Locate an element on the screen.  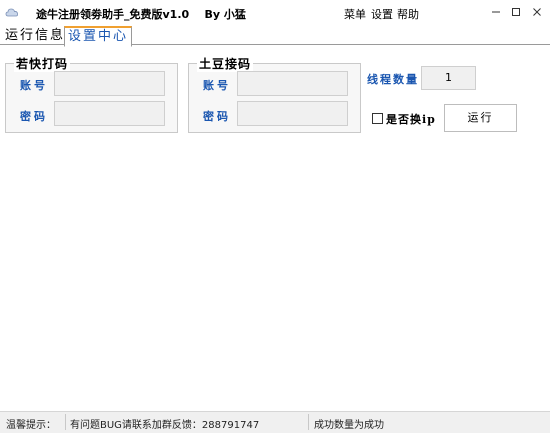
group-title: 若快打码 is located at coordinates (42, 63).